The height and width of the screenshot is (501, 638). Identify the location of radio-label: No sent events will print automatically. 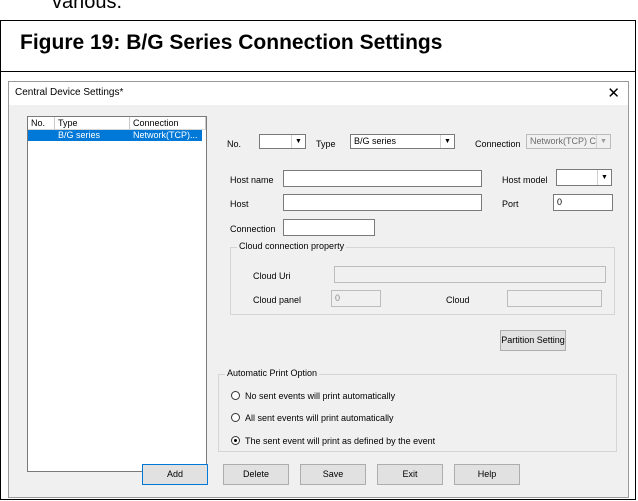
(320, 396).